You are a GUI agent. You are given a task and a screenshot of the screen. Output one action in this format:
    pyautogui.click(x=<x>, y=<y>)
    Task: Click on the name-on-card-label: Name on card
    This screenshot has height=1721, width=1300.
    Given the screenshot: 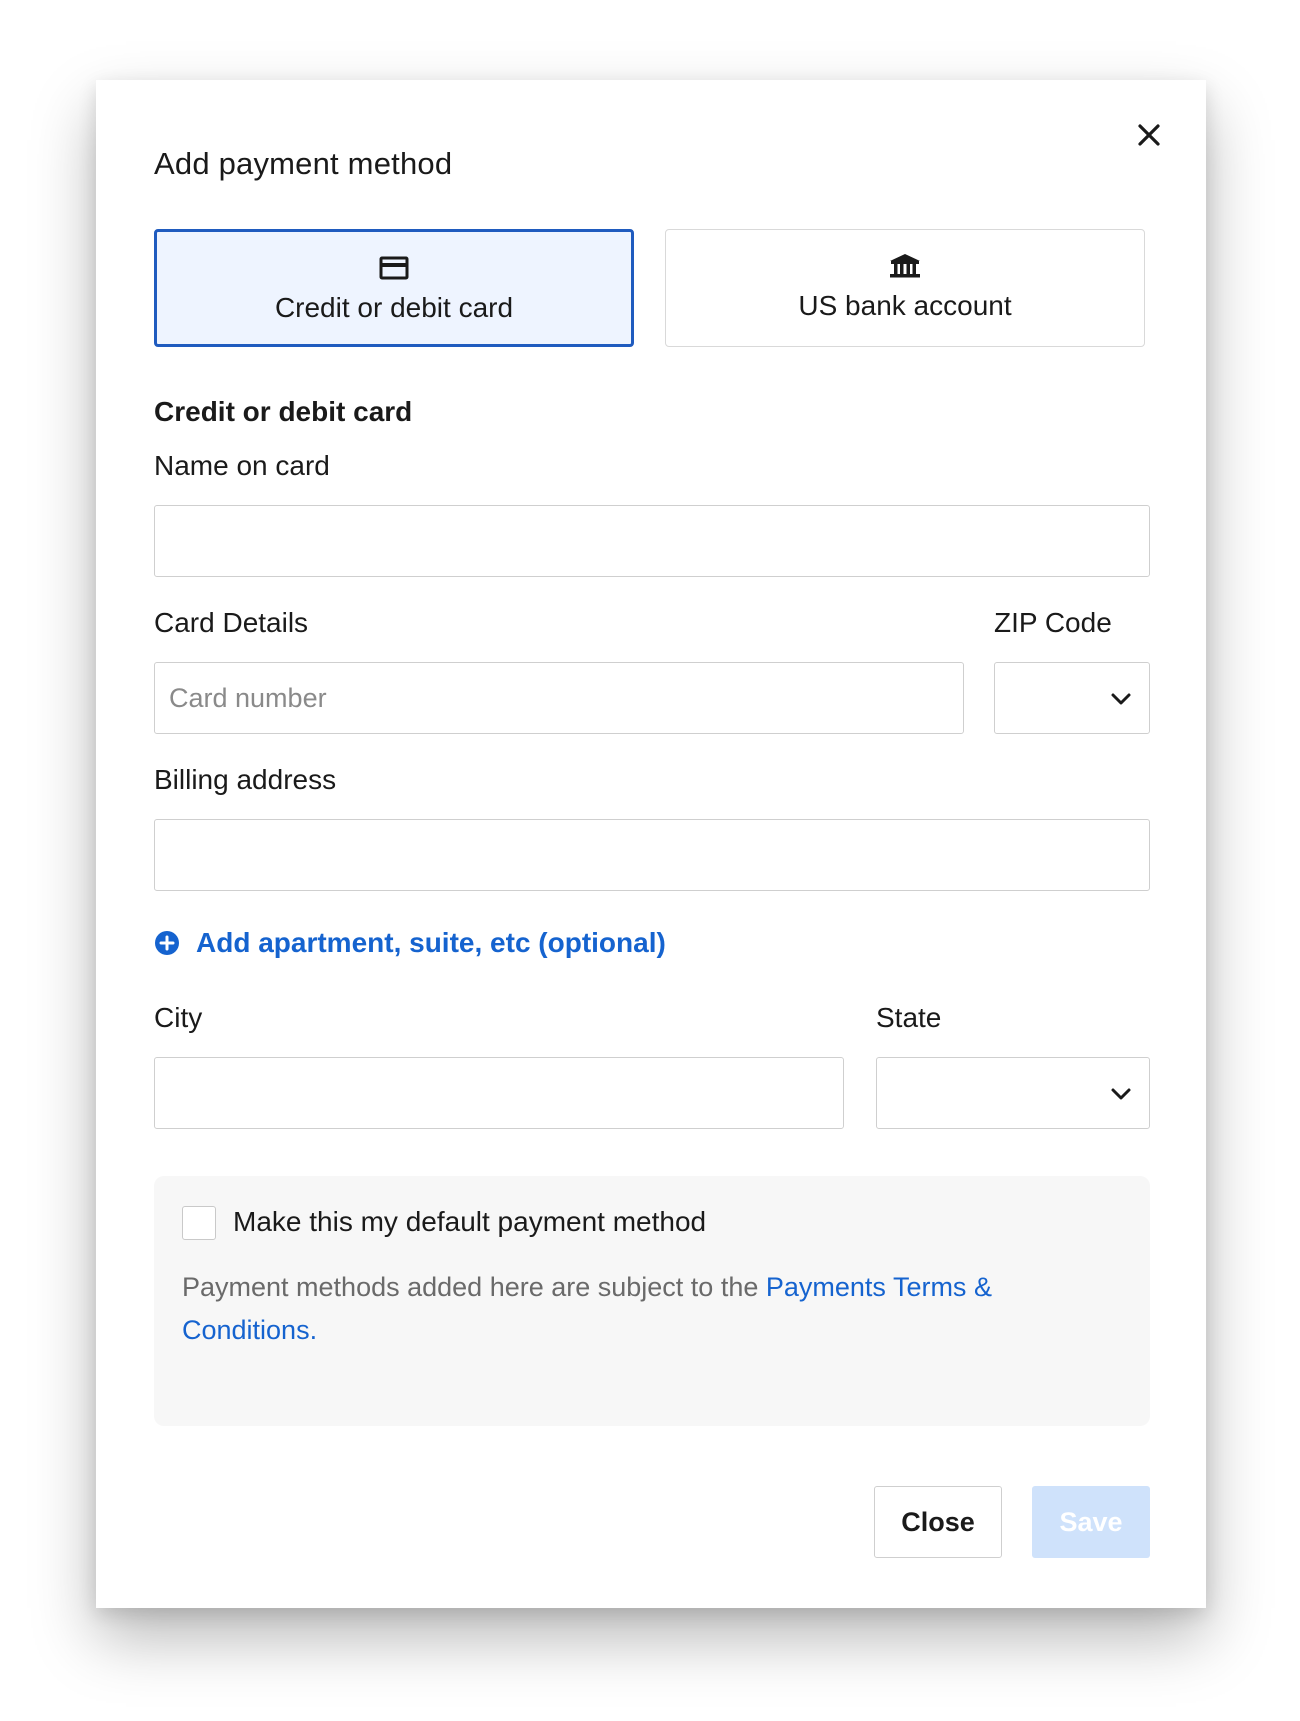 What is the action you would take?
    pyautogui.click(x=242, y=465)
    